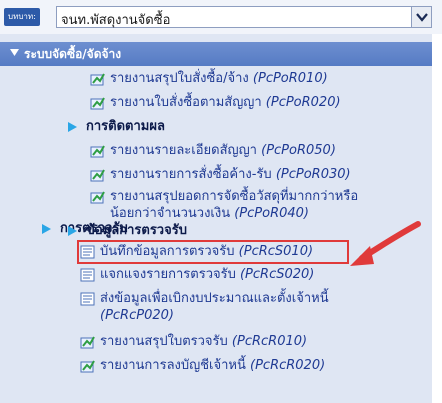 Image resolution: width=442 pixels, height=403 pixels. I want to click on menu-item-code: (PcRcR010), so click(269, 341).